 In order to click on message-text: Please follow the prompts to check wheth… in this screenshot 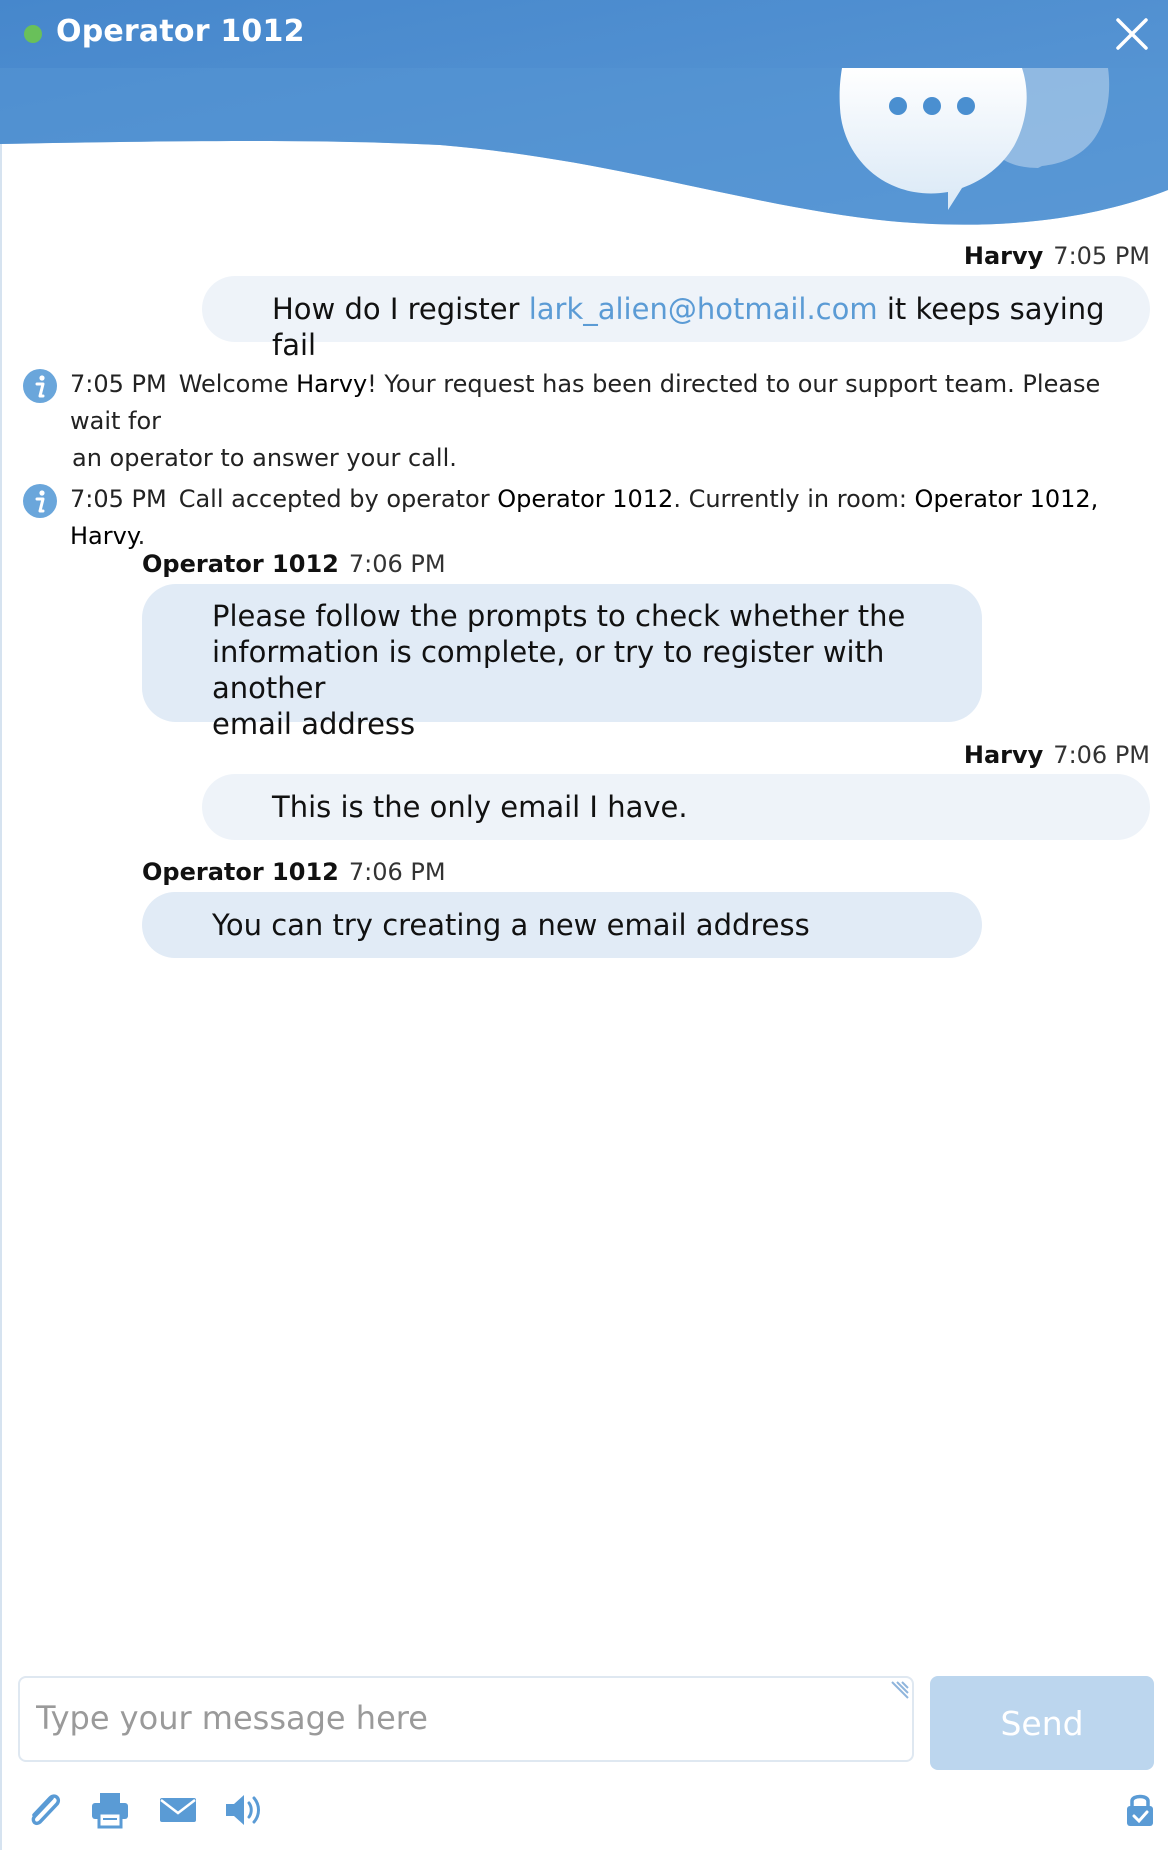, I will do `click(559, 670)`.